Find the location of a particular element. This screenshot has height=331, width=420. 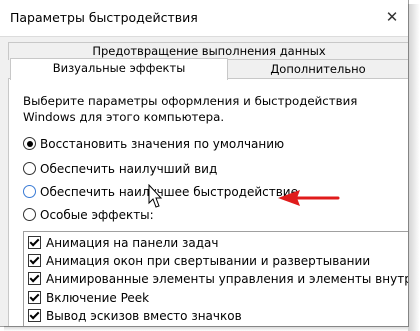

list-item: Включение Peek is located at coordinates (88, 298).